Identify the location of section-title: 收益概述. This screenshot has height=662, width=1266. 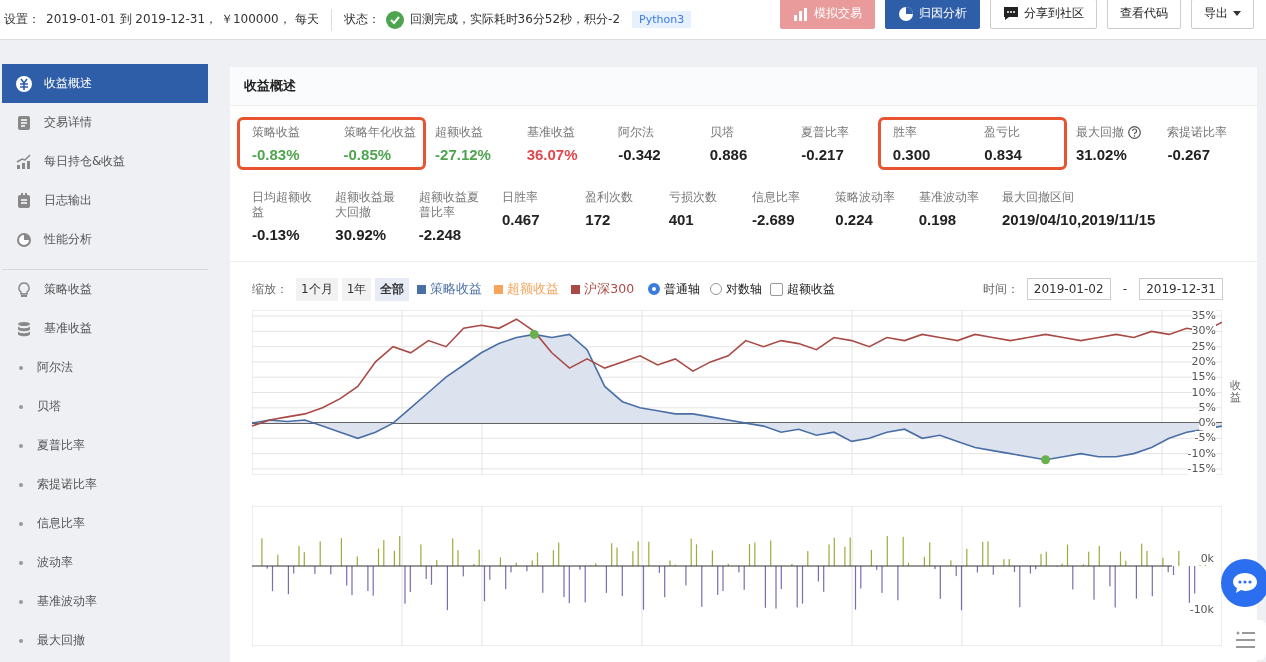
(270, 86).